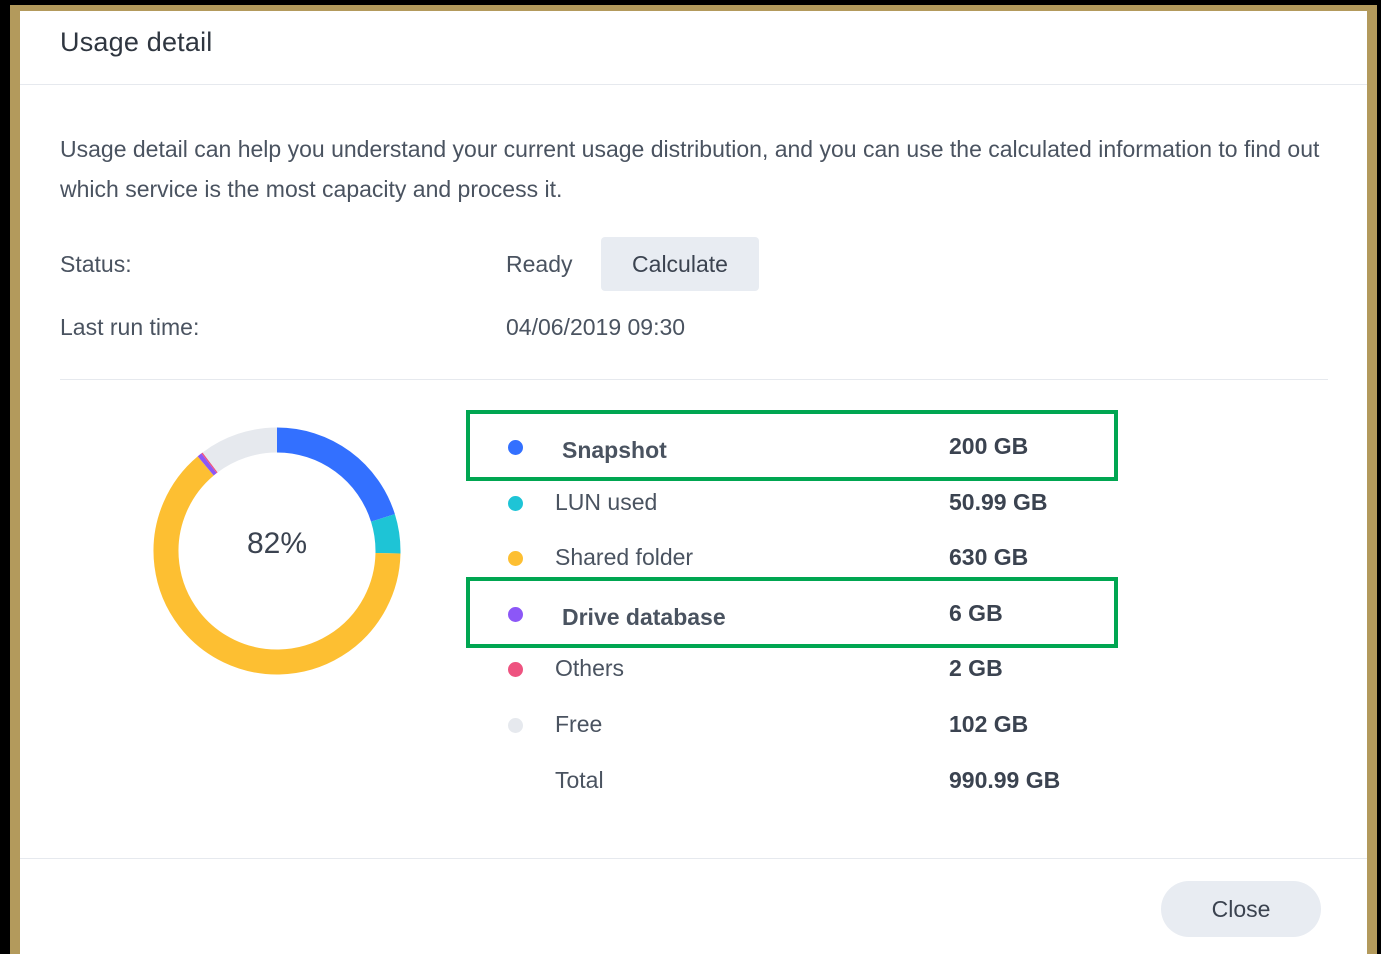 This screenshot has width=1381, height=954. What do you see at coordinates (590, 668) in the screenshot?
I see `legend-name: Others` at bounding box center [590, 668].